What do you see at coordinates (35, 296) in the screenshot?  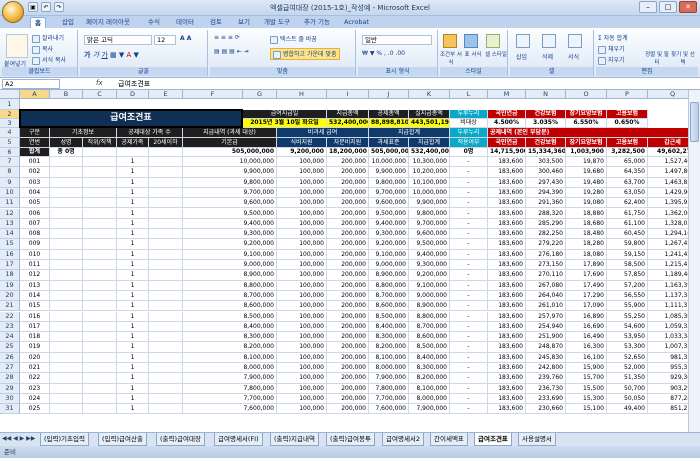 I see `row-number: 014` at bounding box center [35, 296].